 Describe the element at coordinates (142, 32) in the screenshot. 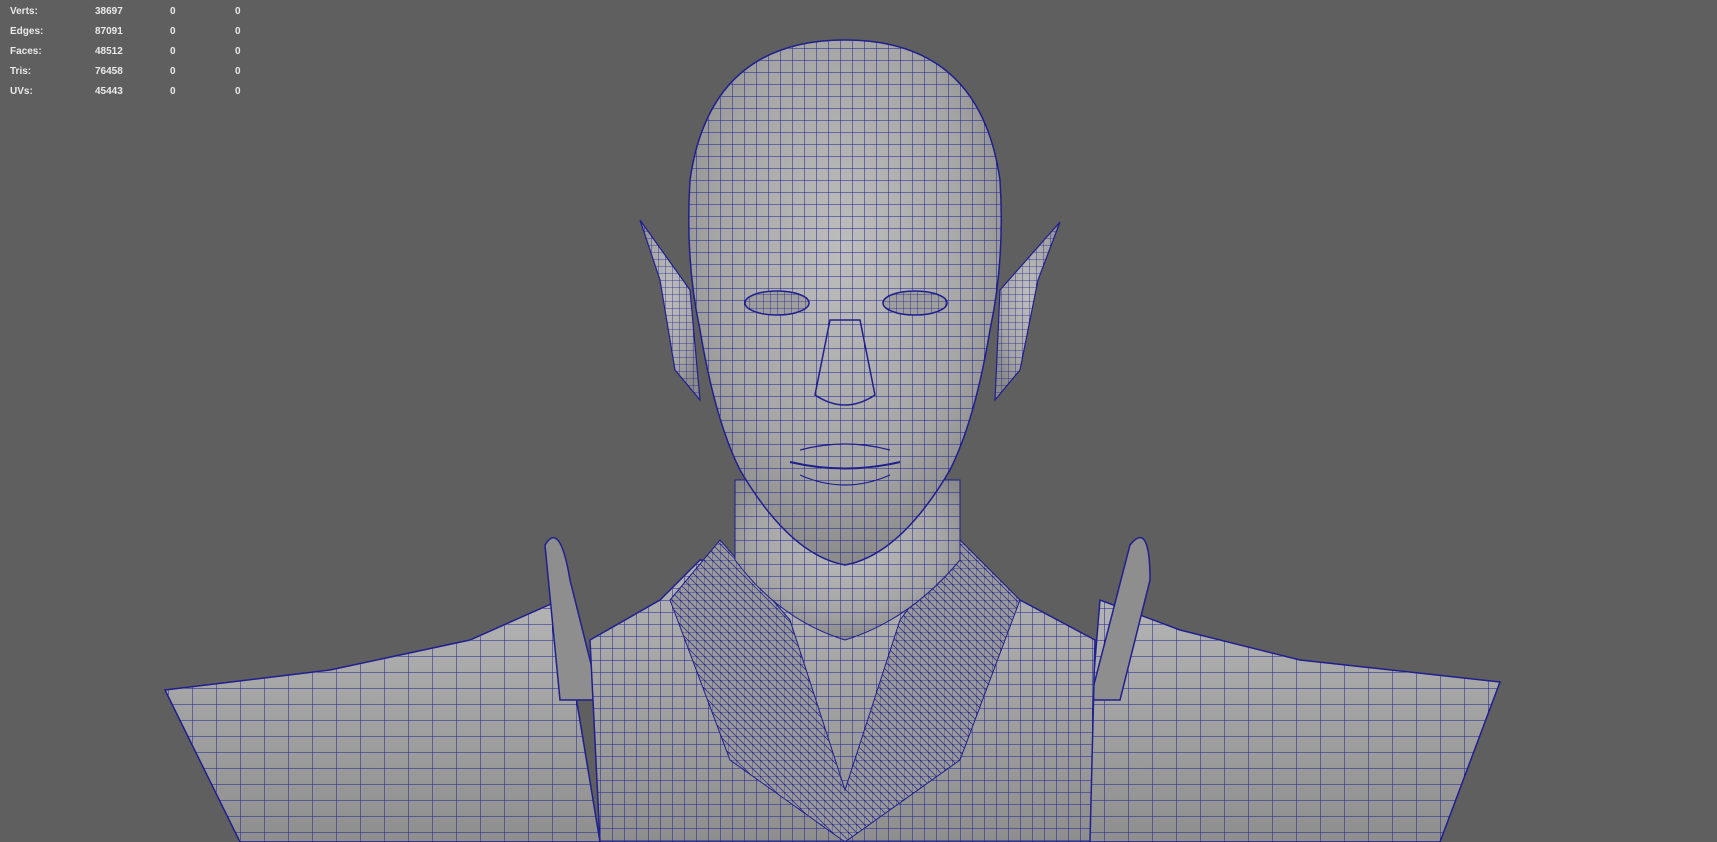

I see `hud-row-edges: Edges: 87091 0 0` at that location.